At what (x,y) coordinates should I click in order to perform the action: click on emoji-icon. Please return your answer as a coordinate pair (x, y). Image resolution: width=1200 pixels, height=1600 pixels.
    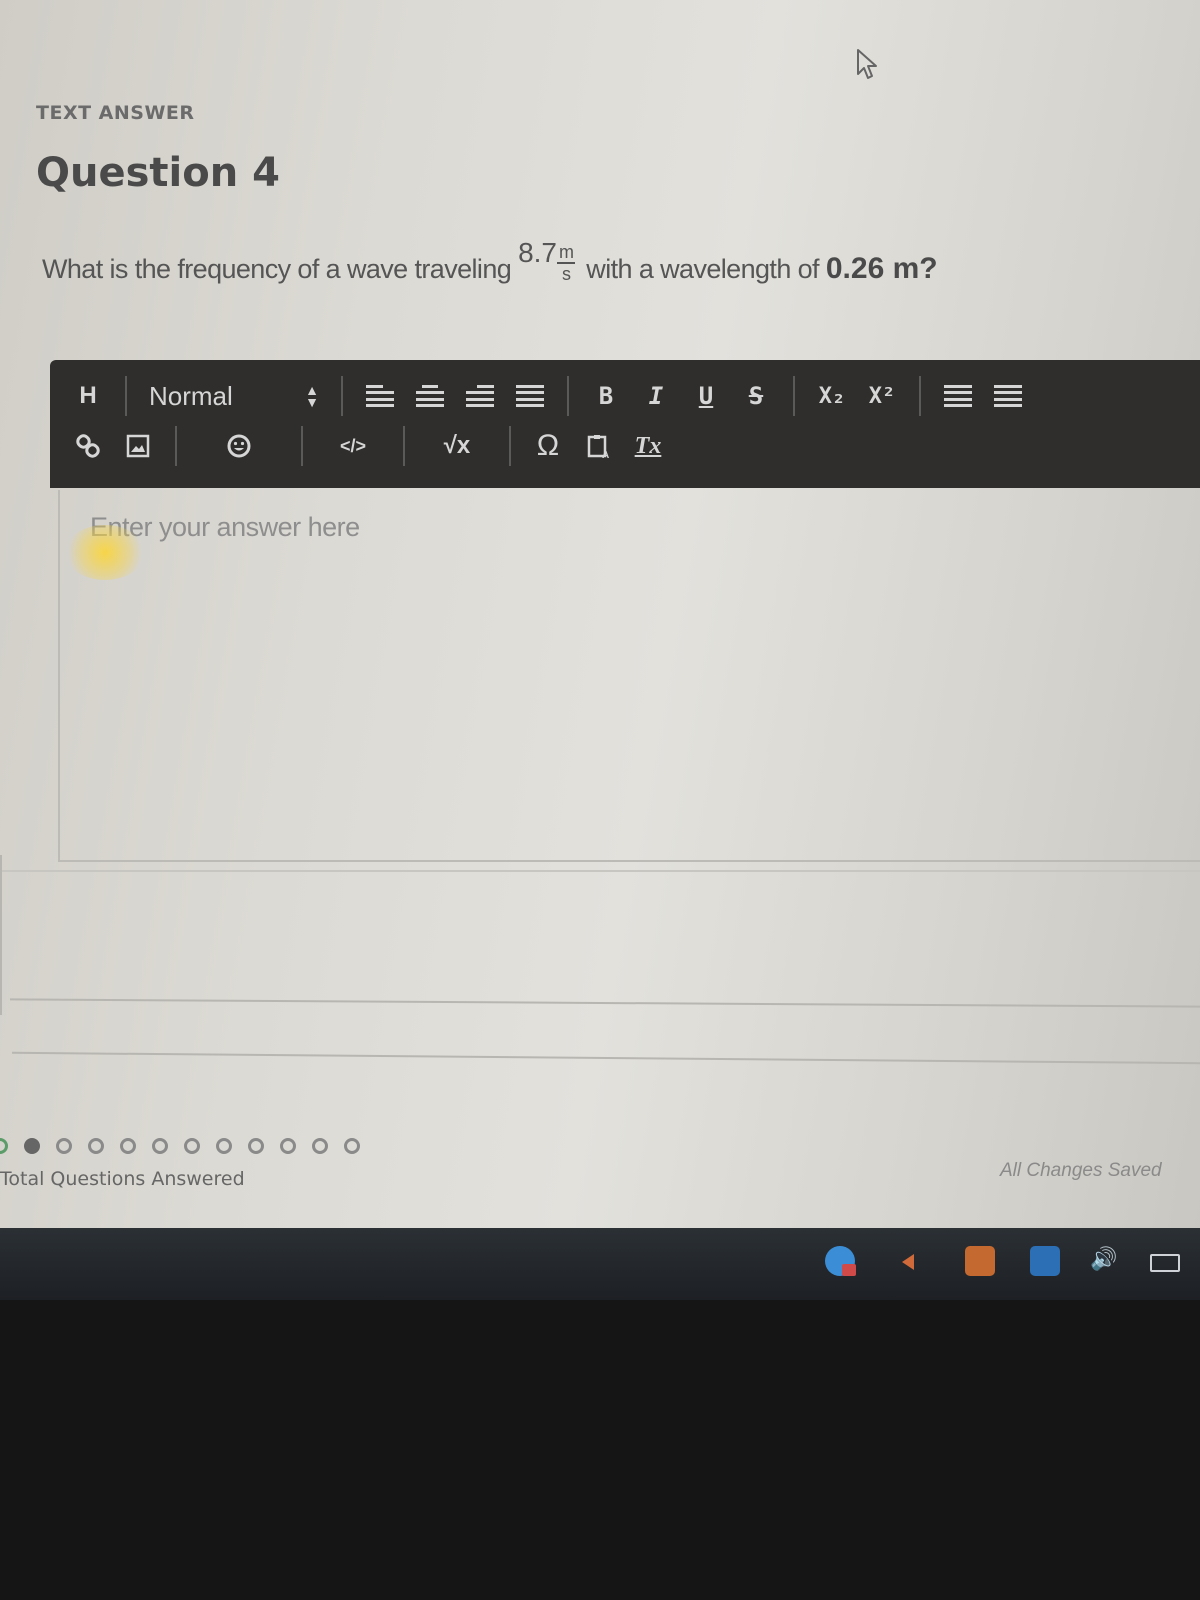
    Looking at the image, I should click on (239, 446).